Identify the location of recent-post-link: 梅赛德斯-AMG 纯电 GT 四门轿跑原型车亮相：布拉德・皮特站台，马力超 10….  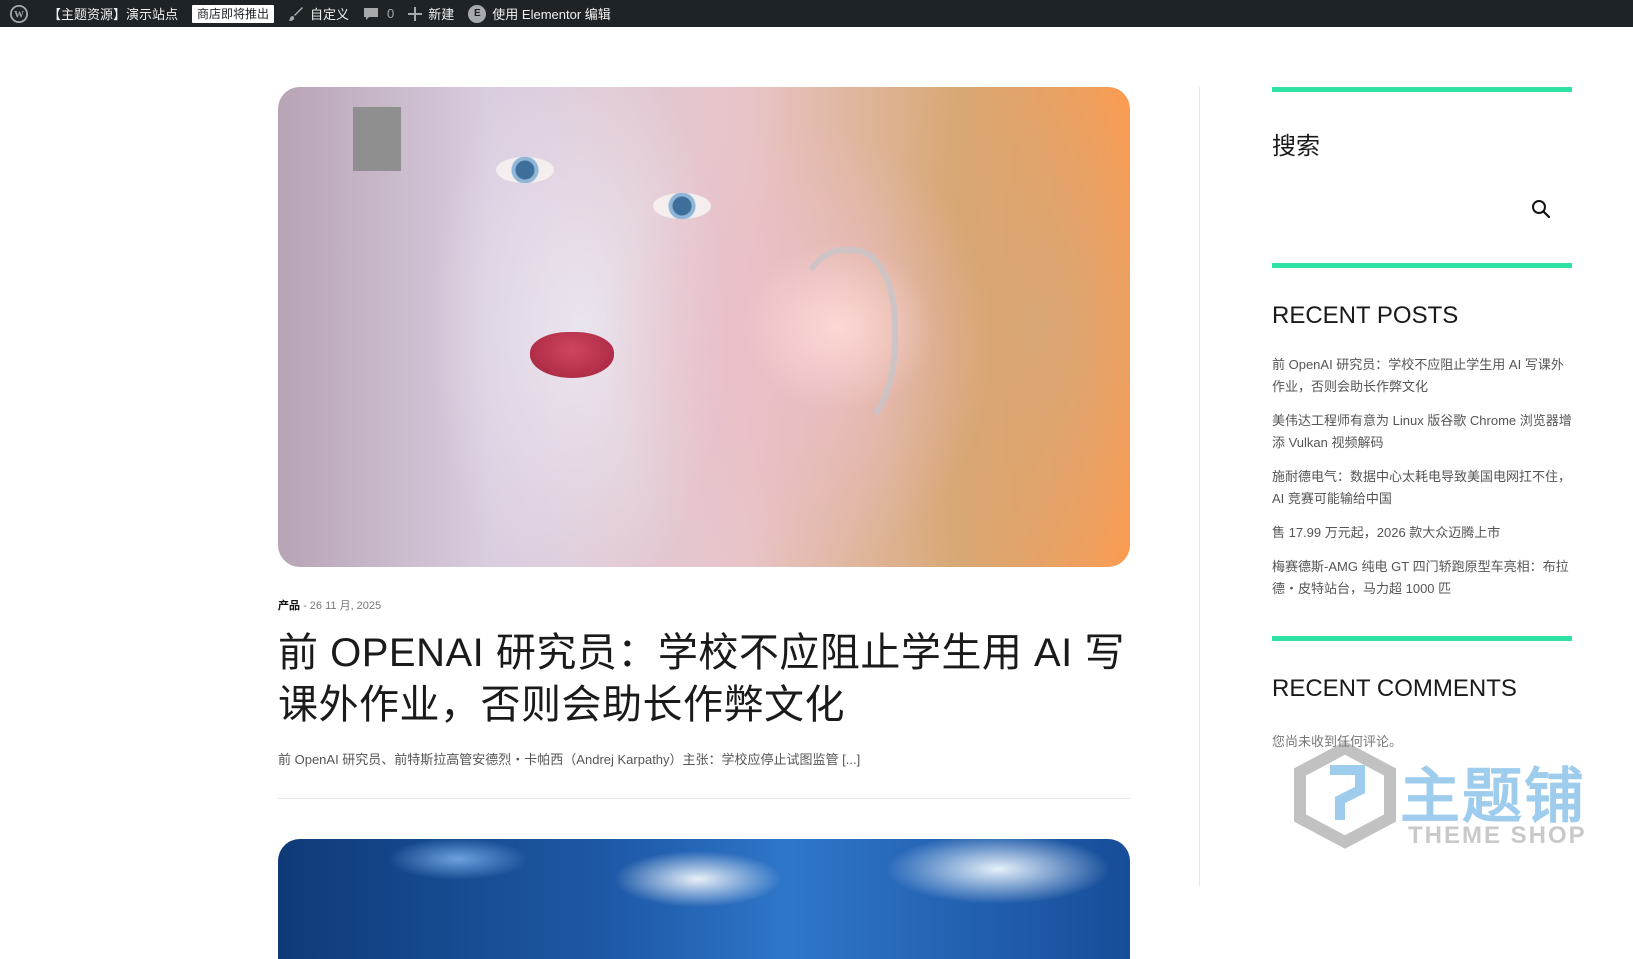
(1422, 578).